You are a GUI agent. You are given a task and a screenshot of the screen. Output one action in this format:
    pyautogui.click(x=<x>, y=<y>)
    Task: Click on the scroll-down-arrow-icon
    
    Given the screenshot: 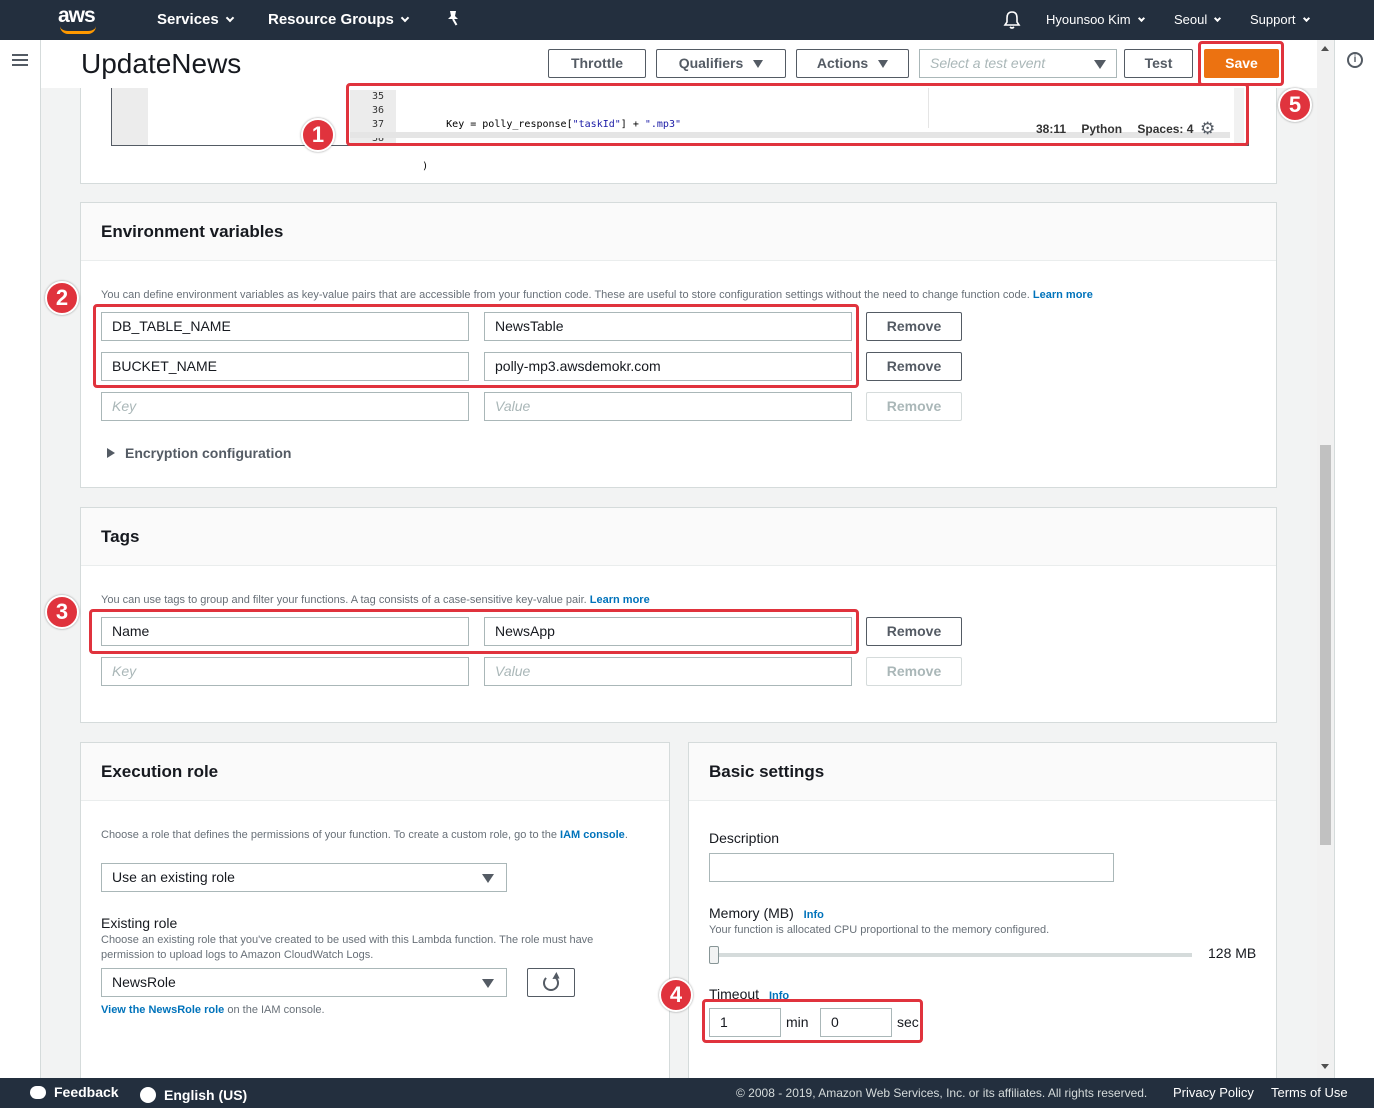 What is the action you would take?
    pyautogui.click(x=1325, y=1066)
    